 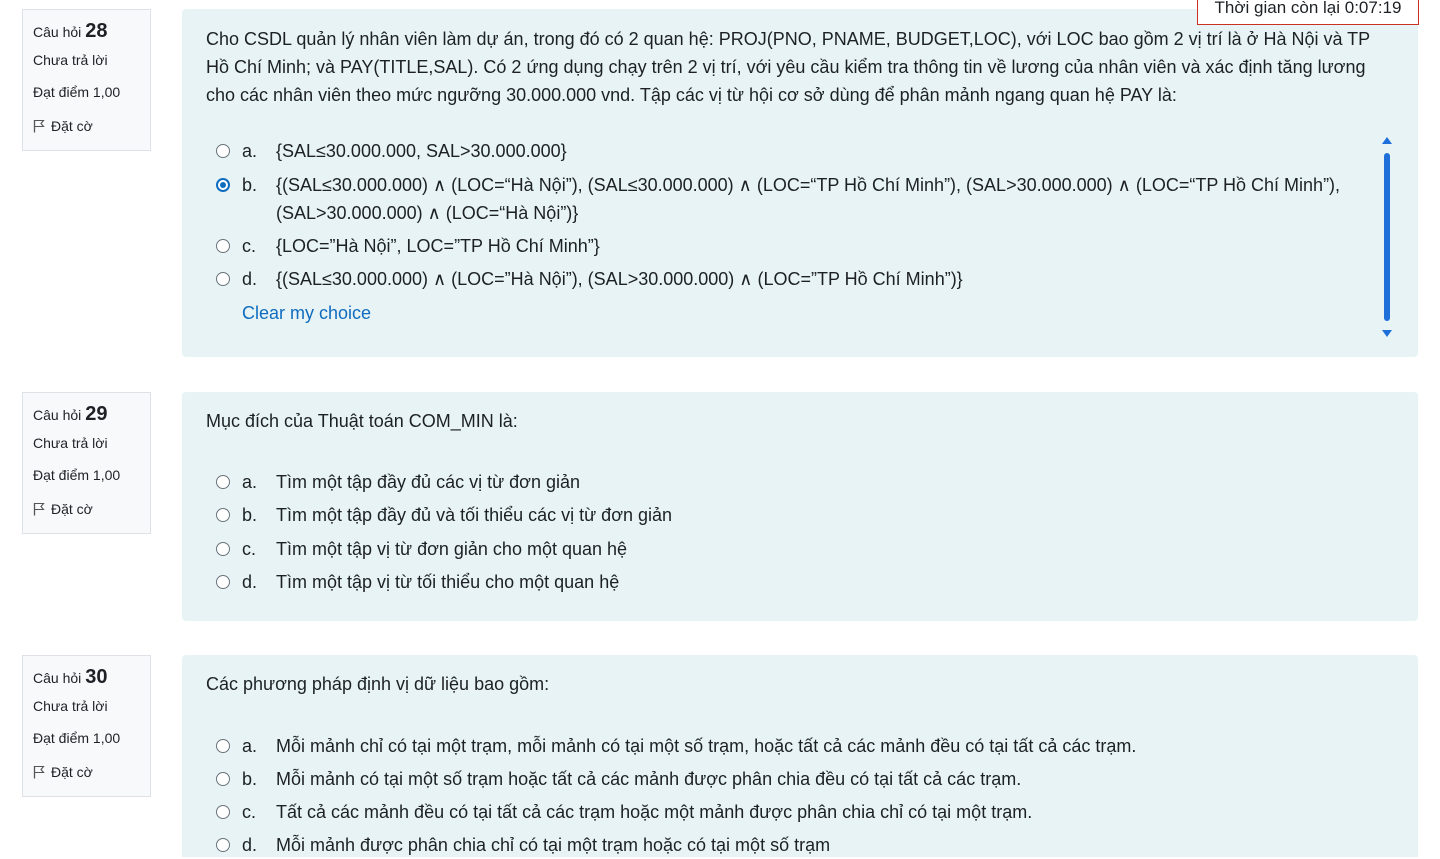 I want to click on scrollbar, so click(x=1387, y=237).